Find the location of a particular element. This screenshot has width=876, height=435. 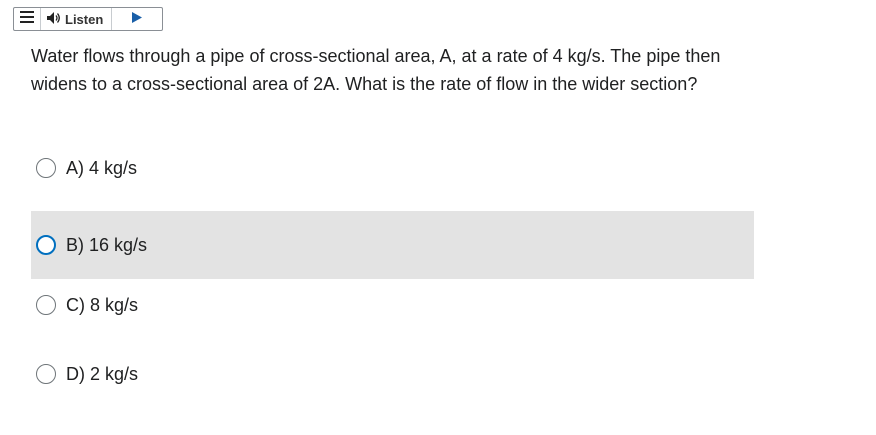

listen-button: Listen is located at coordinates (77, 19).